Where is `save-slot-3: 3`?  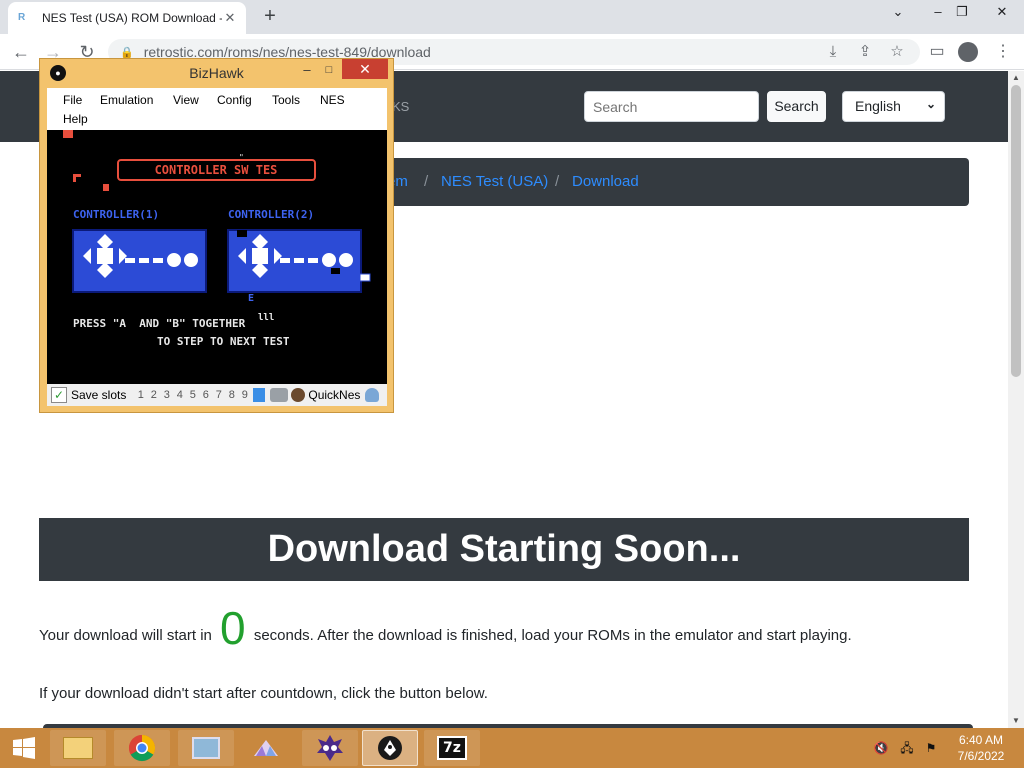
save-slot-3: 3 is located at coordinates (166, 395).